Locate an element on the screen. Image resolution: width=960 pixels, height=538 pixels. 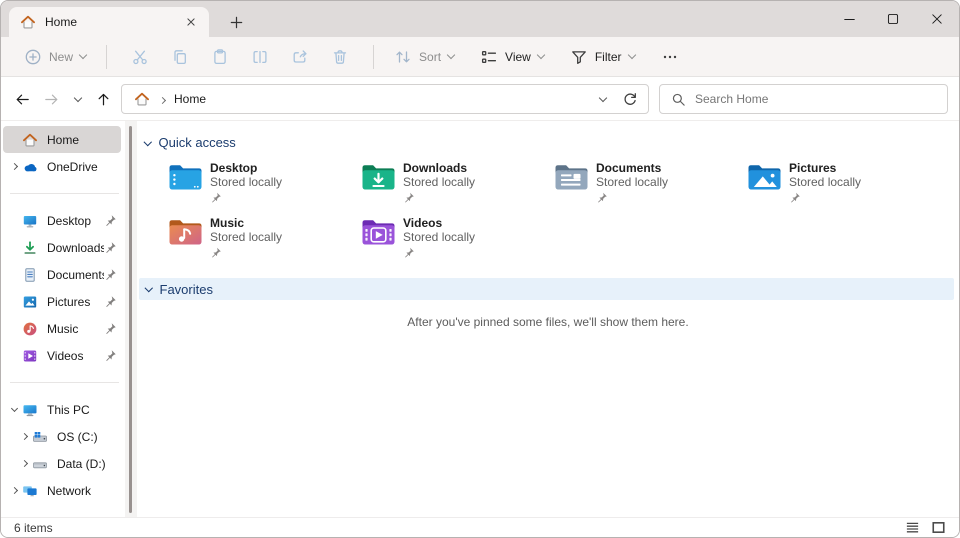
new-button: New is located at coordinates (55, 57).